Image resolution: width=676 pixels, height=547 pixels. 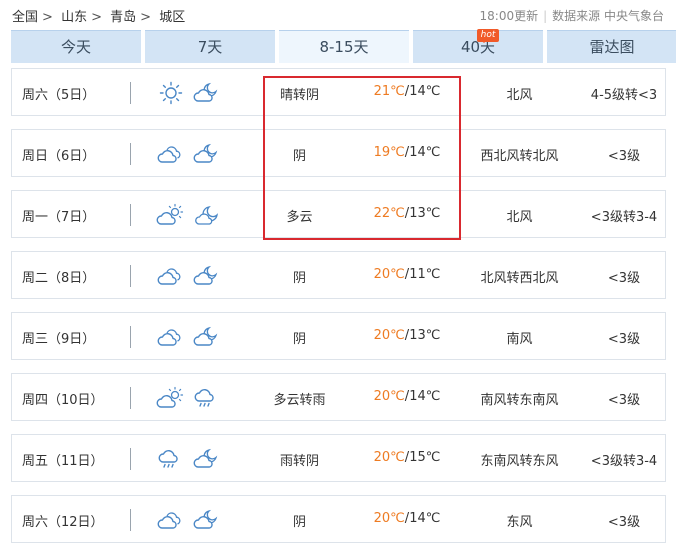 What do you see at coordinates (338, 14) in the screenshot?
I see `top-bar: 全国 > 山东 > 青岛 > 城区 18:00更新 | 数据来源 中央气象台` at bounding box center [338, 14].